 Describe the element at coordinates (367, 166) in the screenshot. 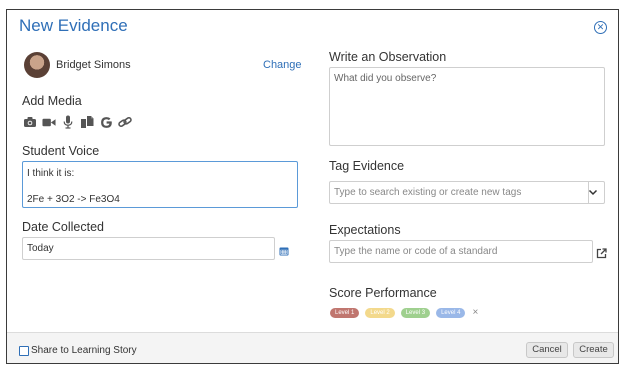

I see `tag-evidence-label: Tag Evidence` at that location.